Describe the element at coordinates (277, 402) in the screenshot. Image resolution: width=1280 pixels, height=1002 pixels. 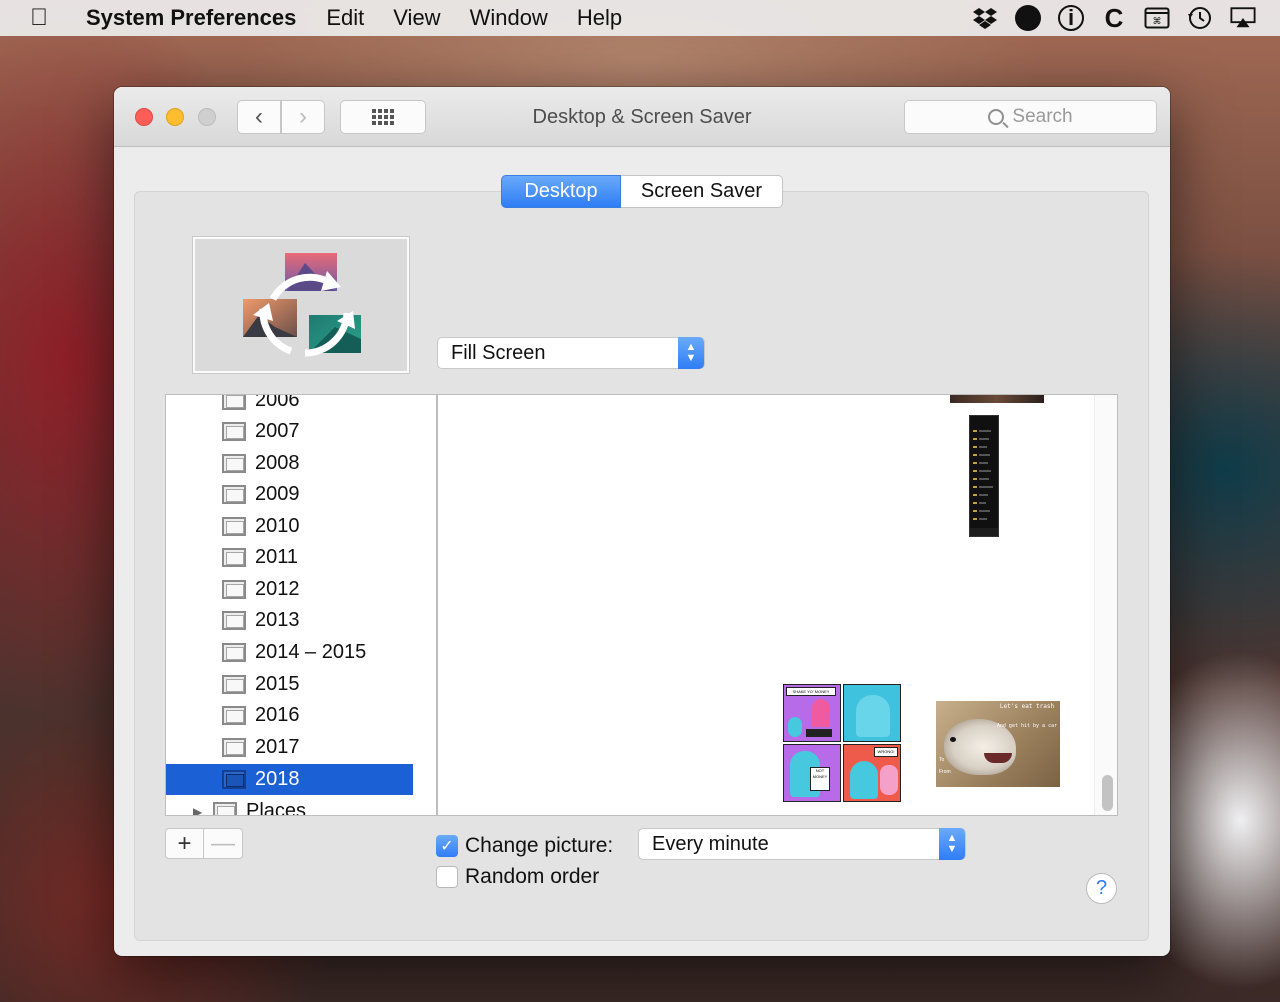
I see `list-item-label: 2006` at that location.